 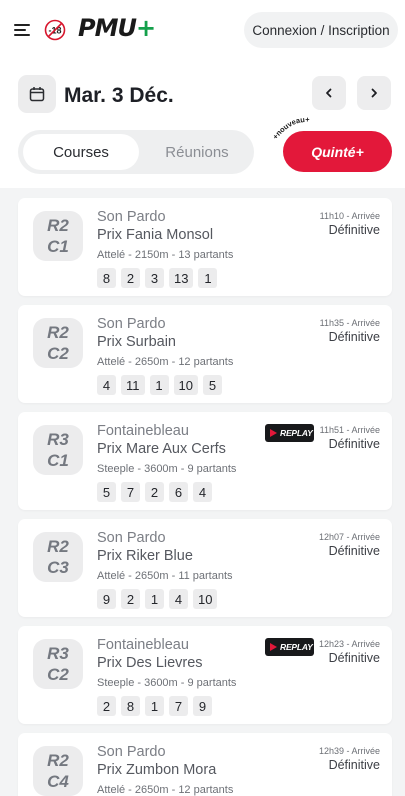 I want to click on race-details: Attelé - 2150m - 13 partants, so click(x=165, y=255).